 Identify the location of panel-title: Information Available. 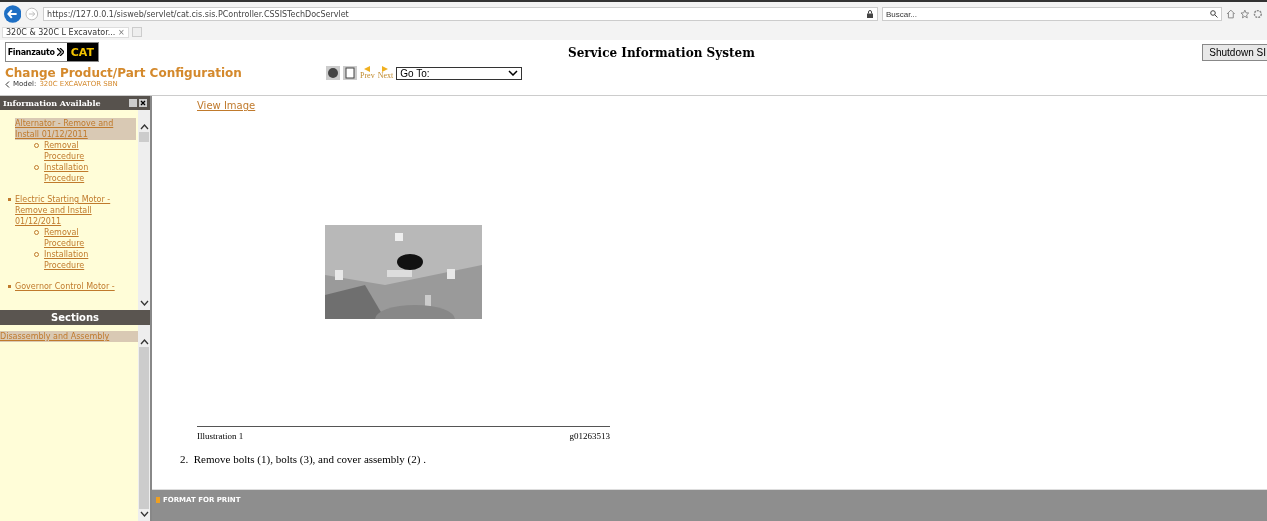
(52, 103).